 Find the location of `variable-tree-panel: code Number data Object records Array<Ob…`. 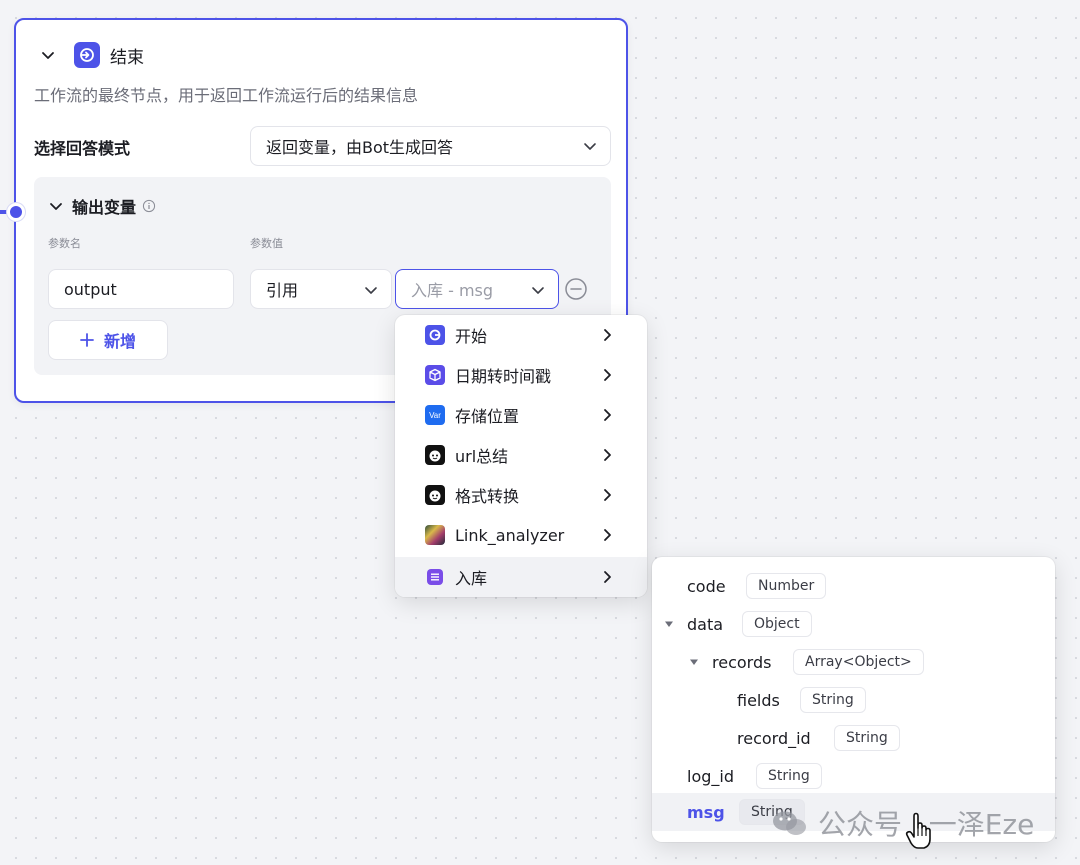

variable-tree-panel: code Number data Object records Array<Ob… is located at coordinates (853, 699).